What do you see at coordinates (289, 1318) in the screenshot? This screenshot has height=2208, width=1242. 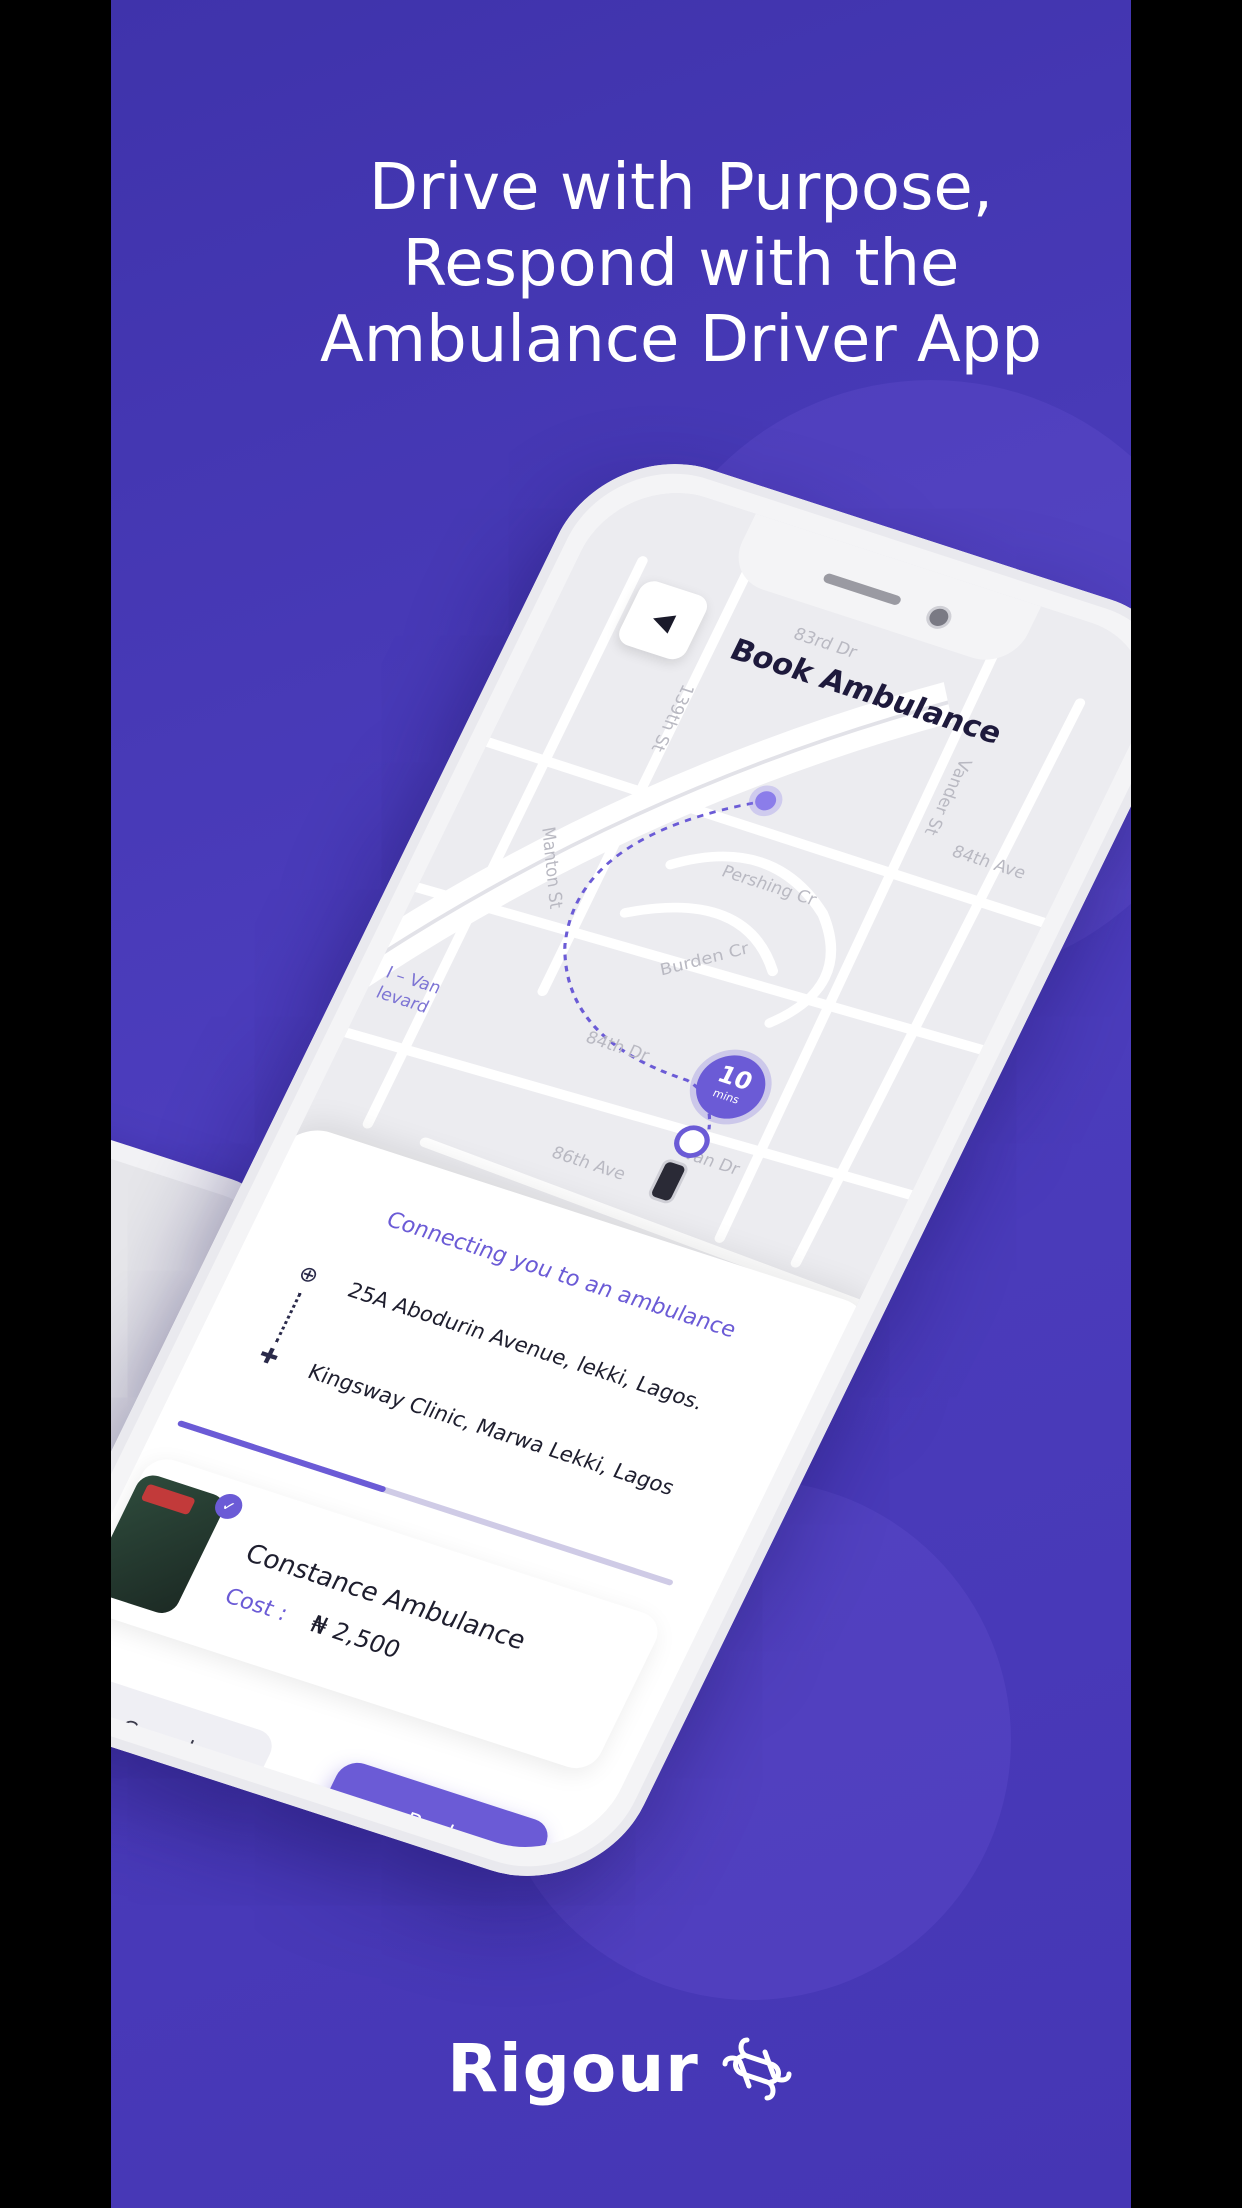 I see `route-connector` at bounding box center [289, 1318].